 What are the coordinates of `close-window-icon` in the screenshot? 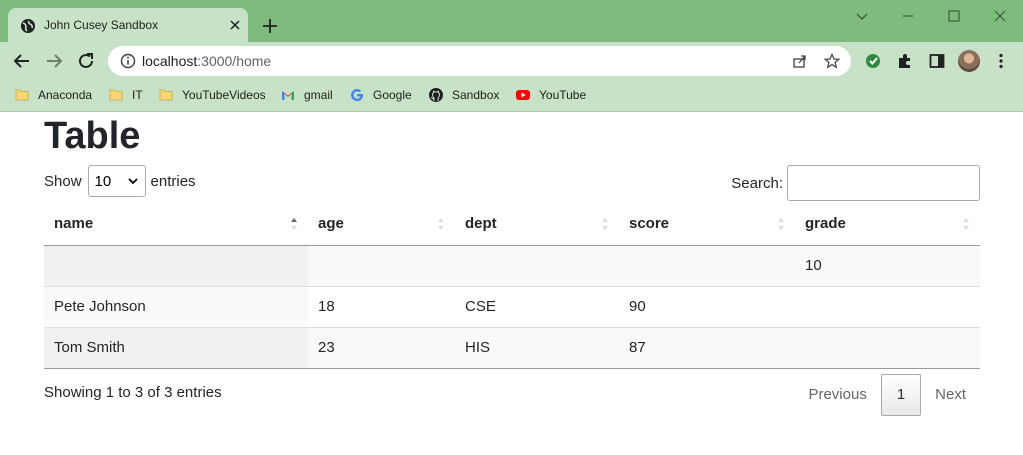 It's located at (1000, 16).